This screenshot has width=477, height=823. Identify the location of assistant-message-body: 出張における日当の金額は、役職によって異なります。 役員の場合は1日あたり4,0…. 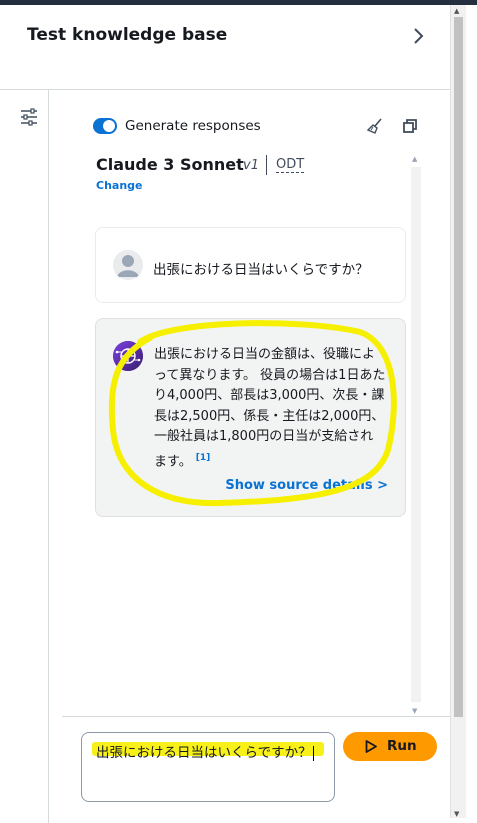
(270, 408).